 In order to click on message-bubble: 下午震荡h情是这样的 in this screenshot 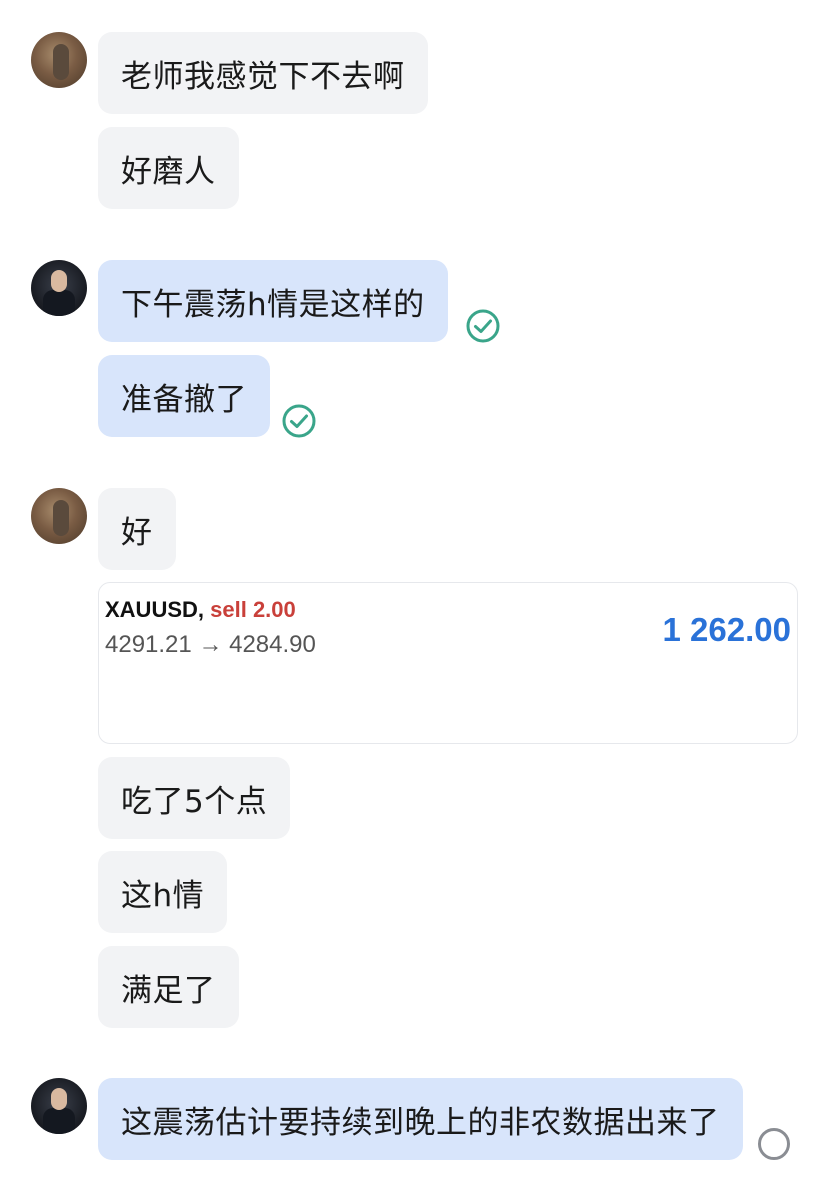, I will do `click(273, 301)`.